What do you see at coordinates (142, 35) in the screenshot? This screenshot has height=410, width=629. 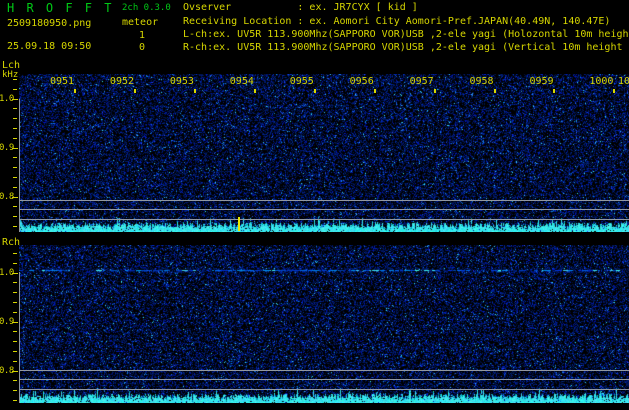 I see `meteor-count-lch: 1` at bounding box center [142, 35].